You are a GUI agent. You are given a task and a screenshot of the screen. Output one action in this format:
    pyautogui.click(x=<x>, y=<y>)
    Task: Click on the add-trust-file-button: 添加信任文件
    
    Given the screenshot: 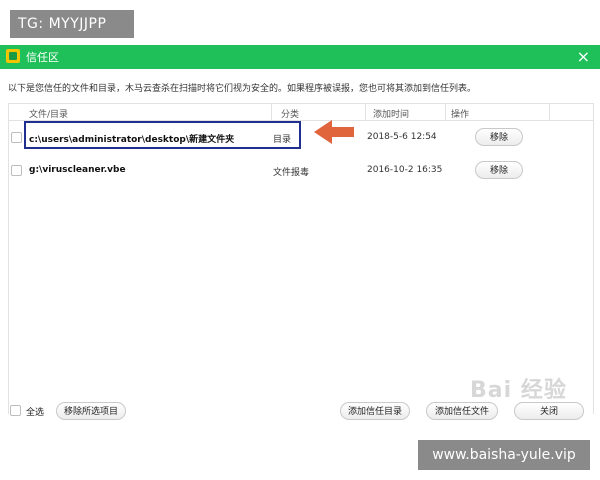 What is the action you would take?
    pyautogui.click(x=462, y=411)
    